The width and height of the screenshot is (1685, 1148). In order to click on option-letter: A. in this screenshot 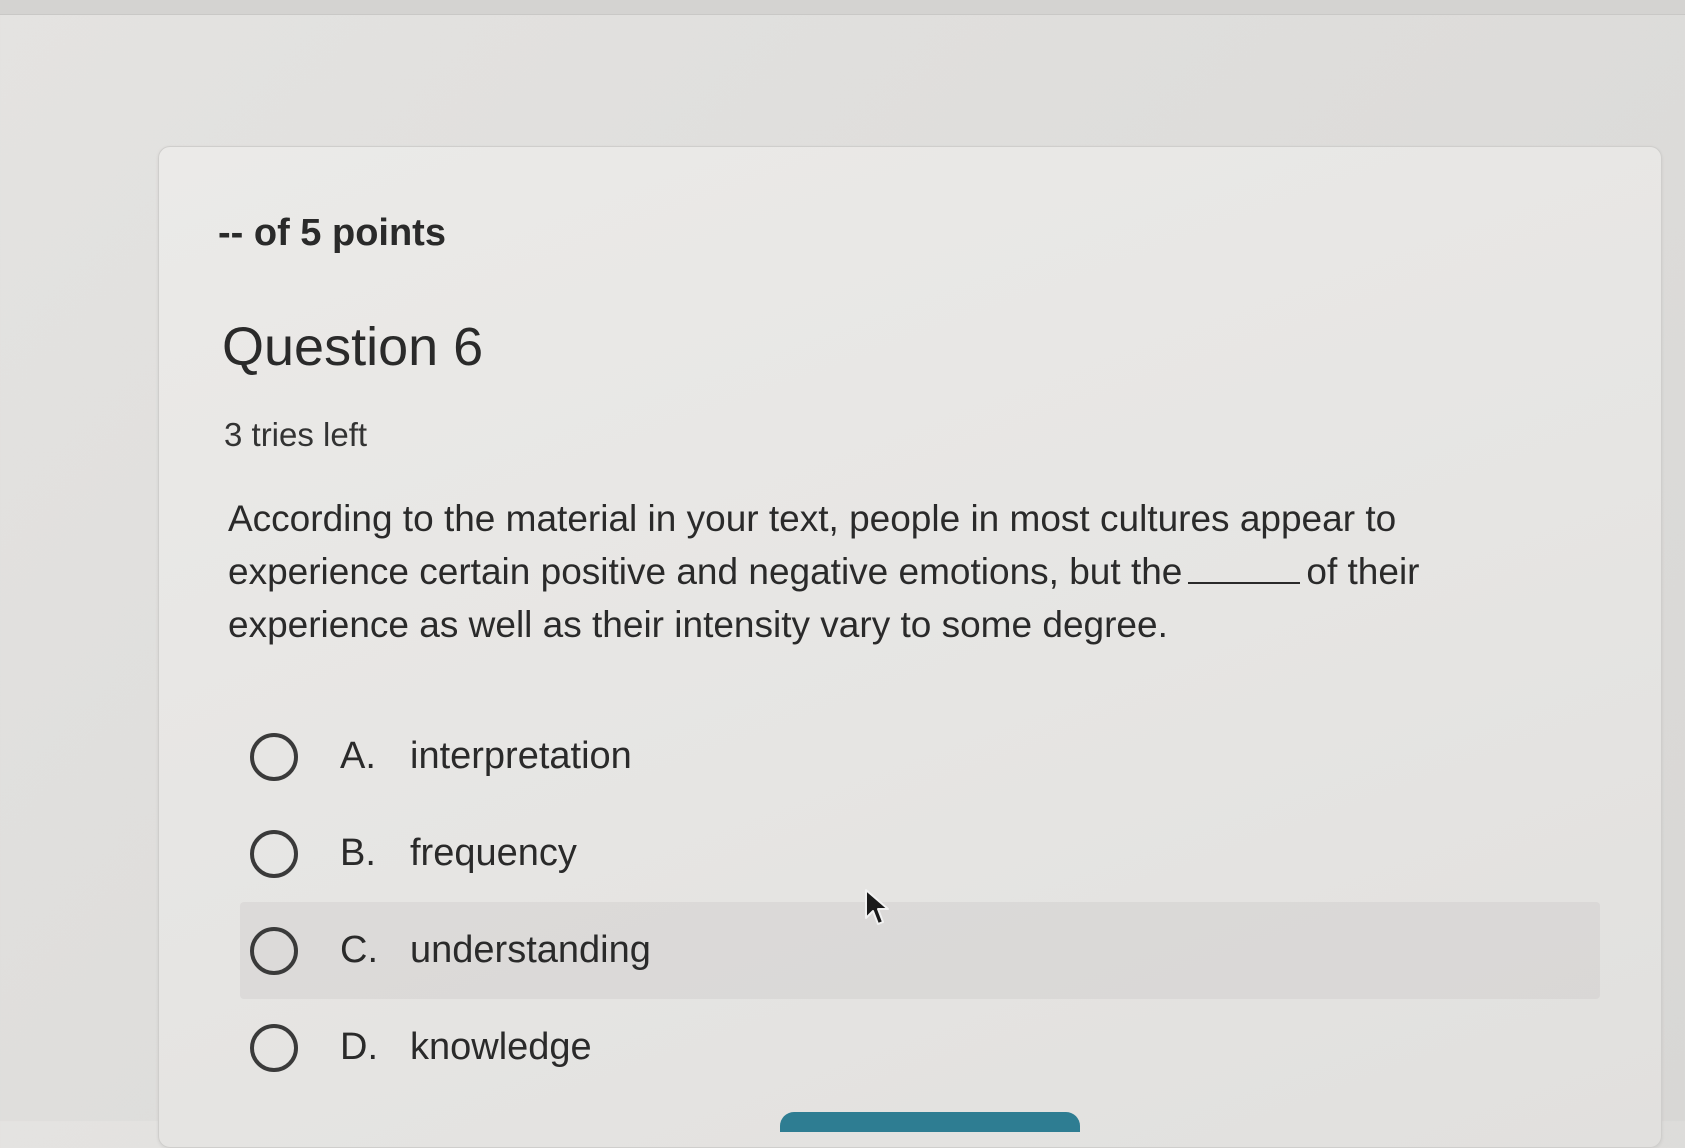, I will do `click(358, 756)`.